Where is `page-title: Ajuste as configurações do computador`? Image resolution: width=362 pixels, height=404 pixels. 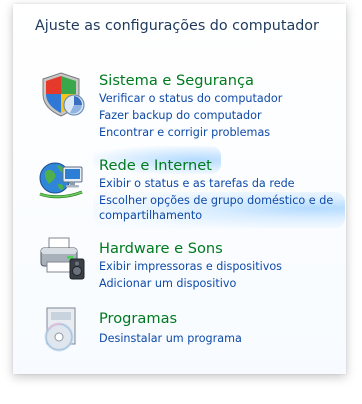 page-title: Ajuste as configurações do computador is located at coordinates (177, 26).